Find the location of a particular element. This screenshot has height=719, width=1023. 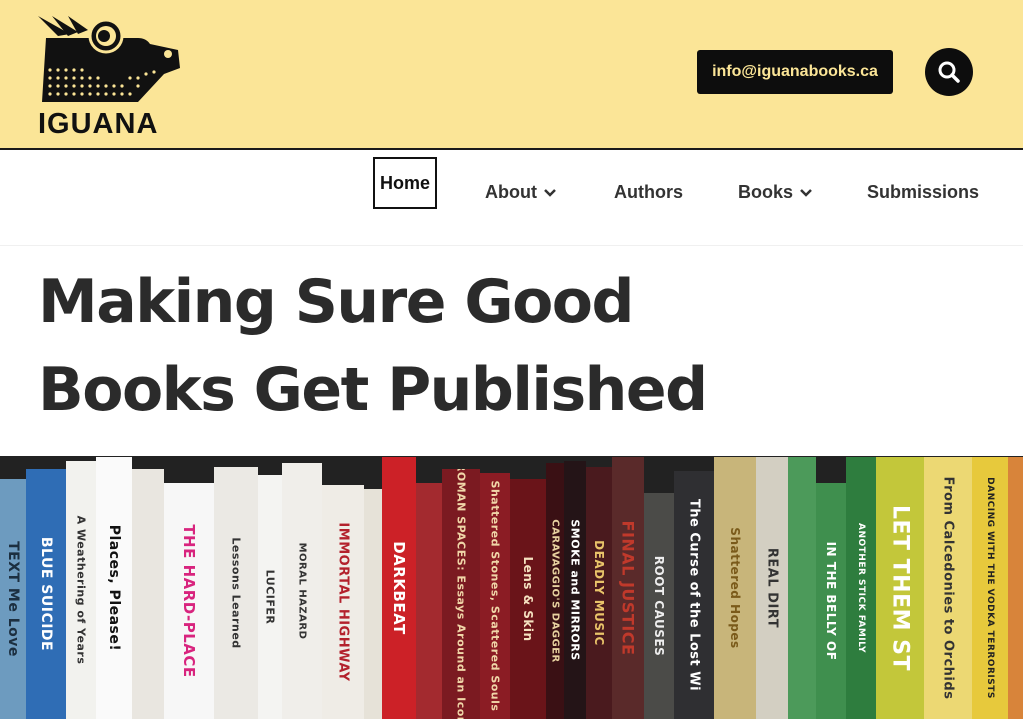

book-spine-title: Lessons Learned is located at coordinates (236, 593).